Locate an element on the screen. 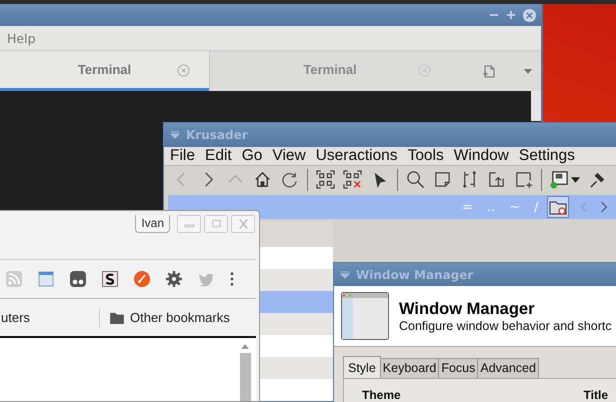 The width and height of the screenshot is (616, 402). caret-icon is located at coordinates (575, 179).